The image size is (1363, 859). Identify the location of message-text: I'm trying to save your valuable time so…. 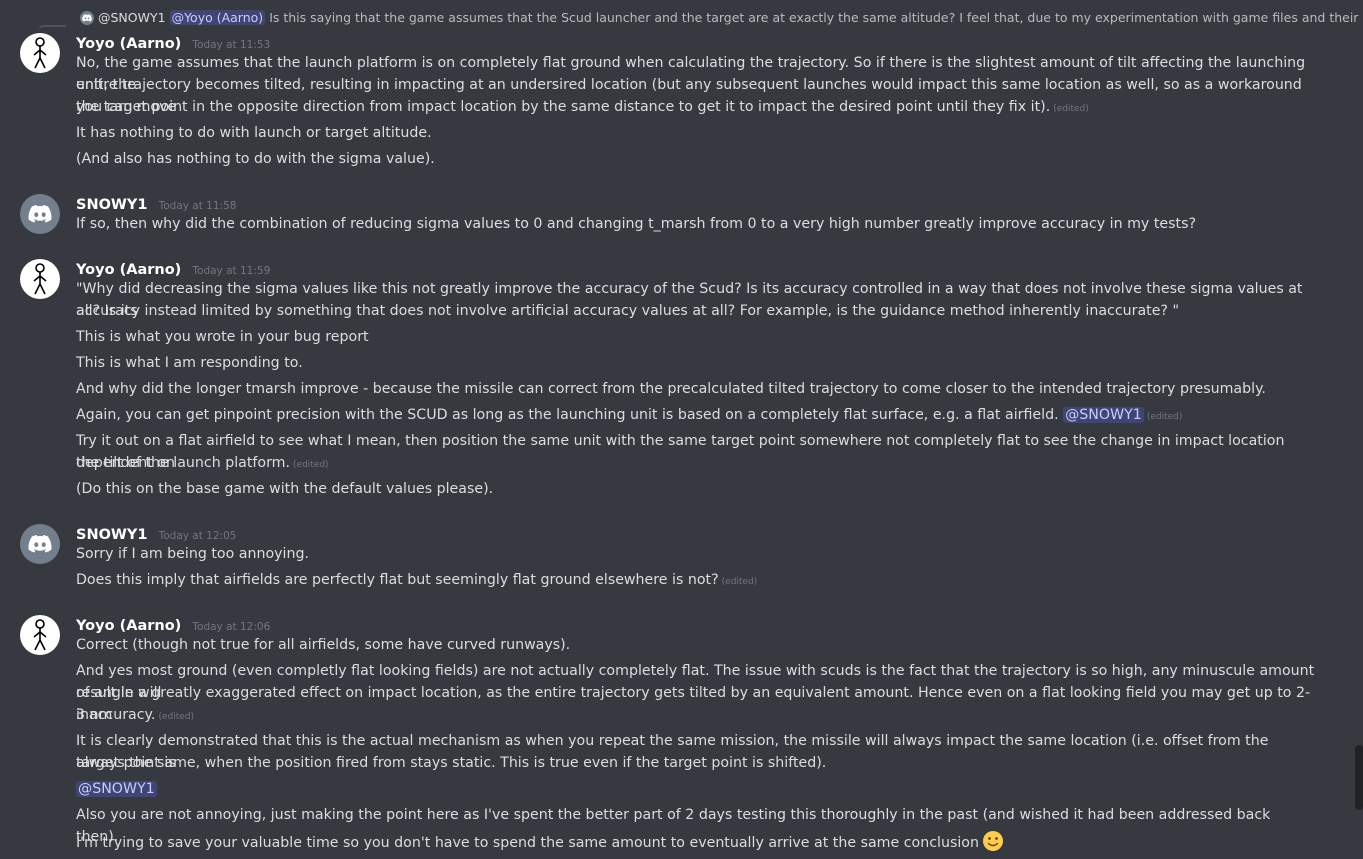
(527, 843).